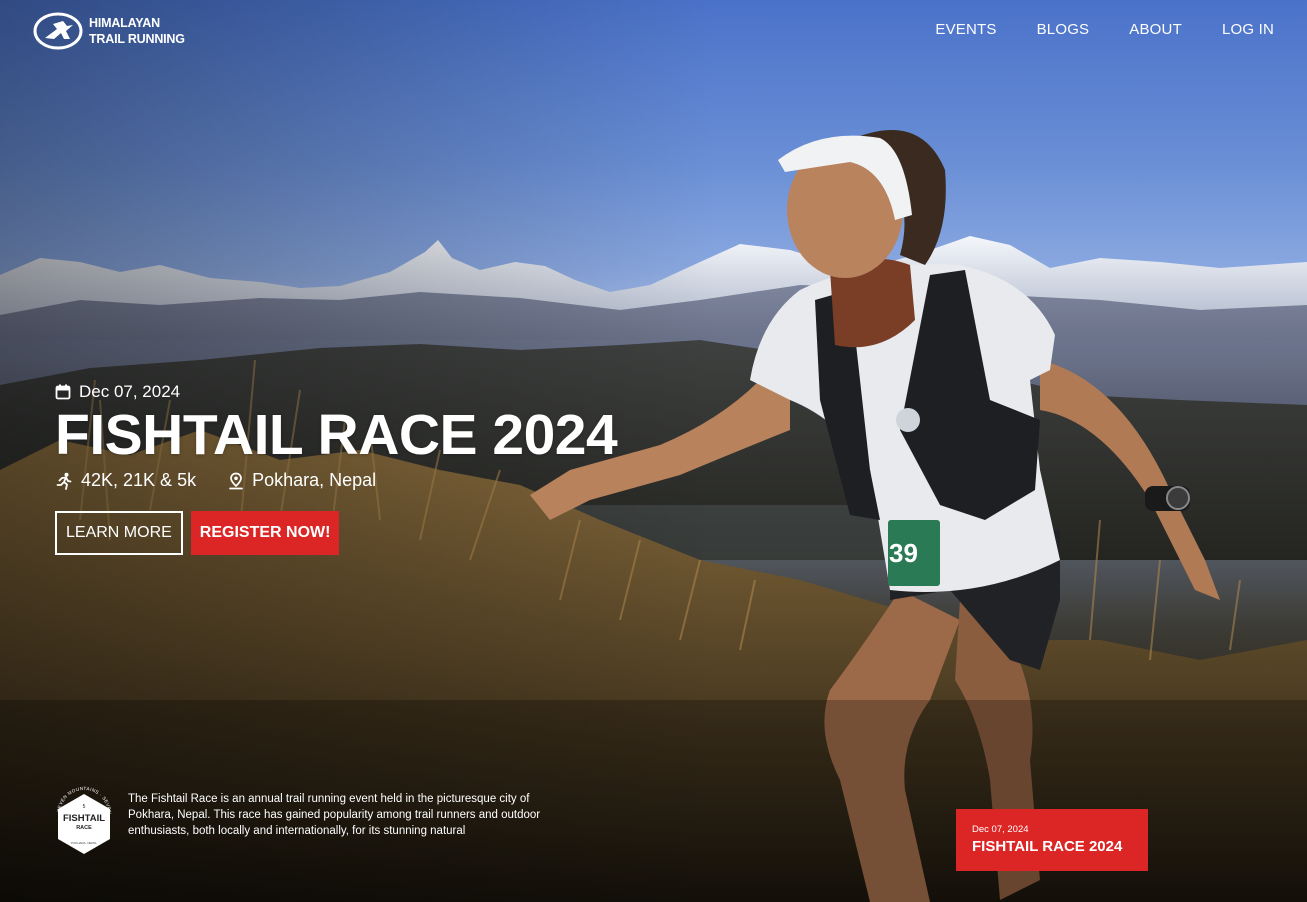  I want to click on event-meta: 42K, 21K & 5k Pokhara, Nepal, so click(336, 480).